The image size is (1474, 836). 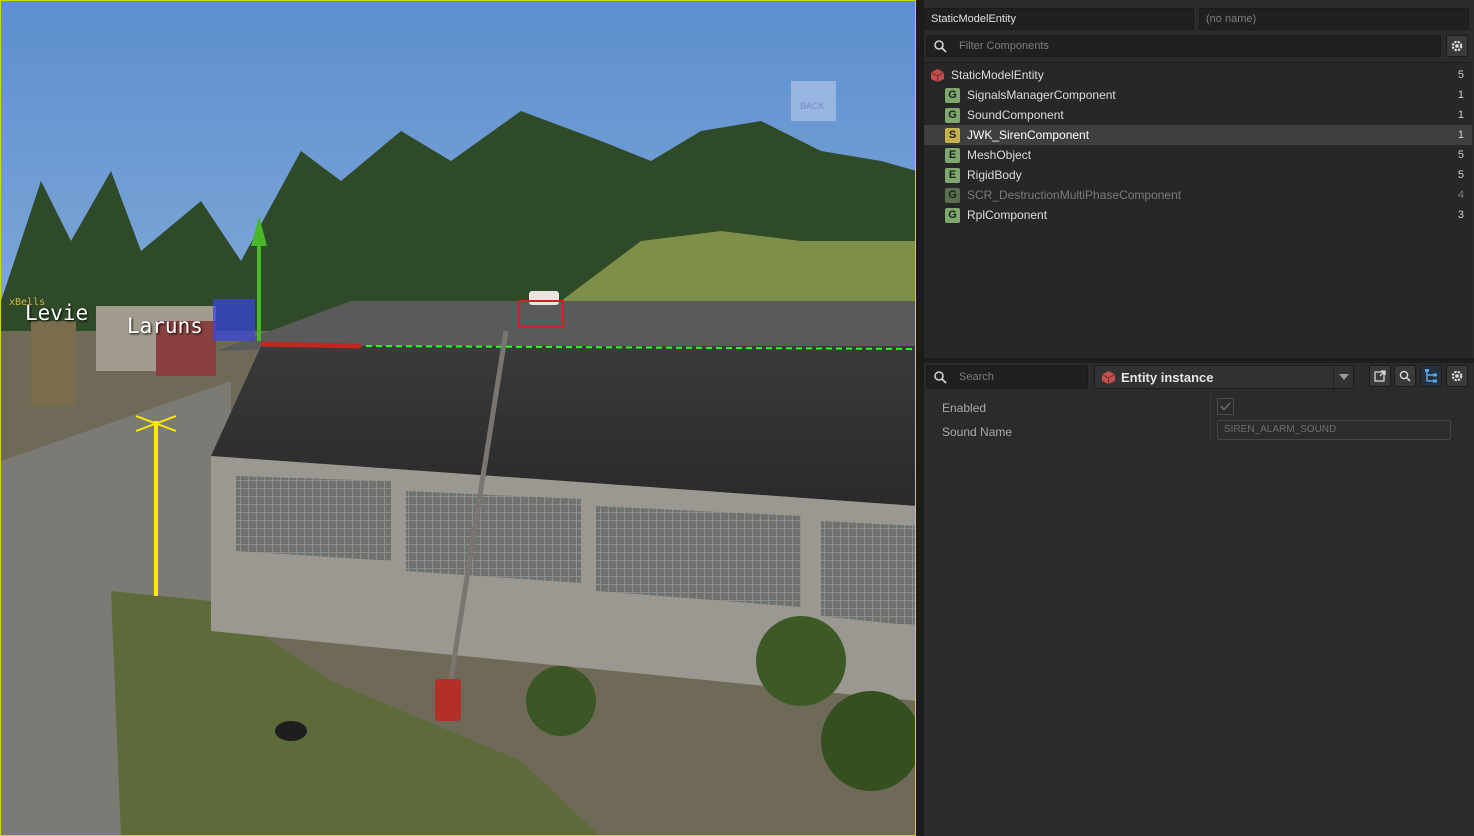 I want to click on entity-name-field: (no name), so click(x=1334, y=19).